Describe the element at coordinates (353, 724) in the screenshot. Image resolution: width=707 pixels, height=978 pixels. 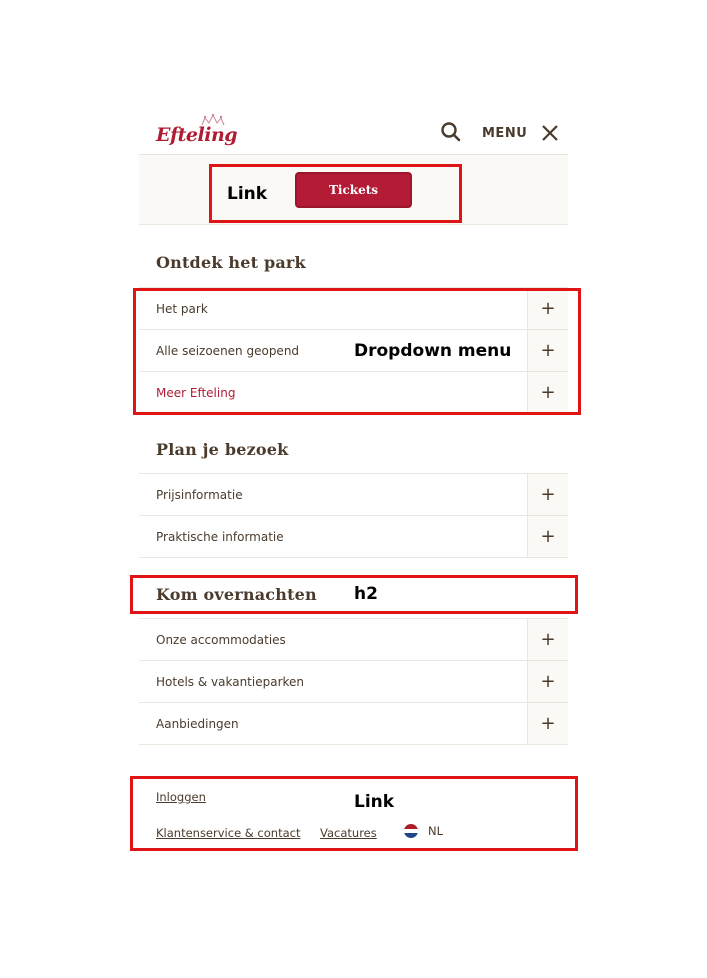
I see `menu-item-aanbiedingen: Aanbiedingen +` at that location.